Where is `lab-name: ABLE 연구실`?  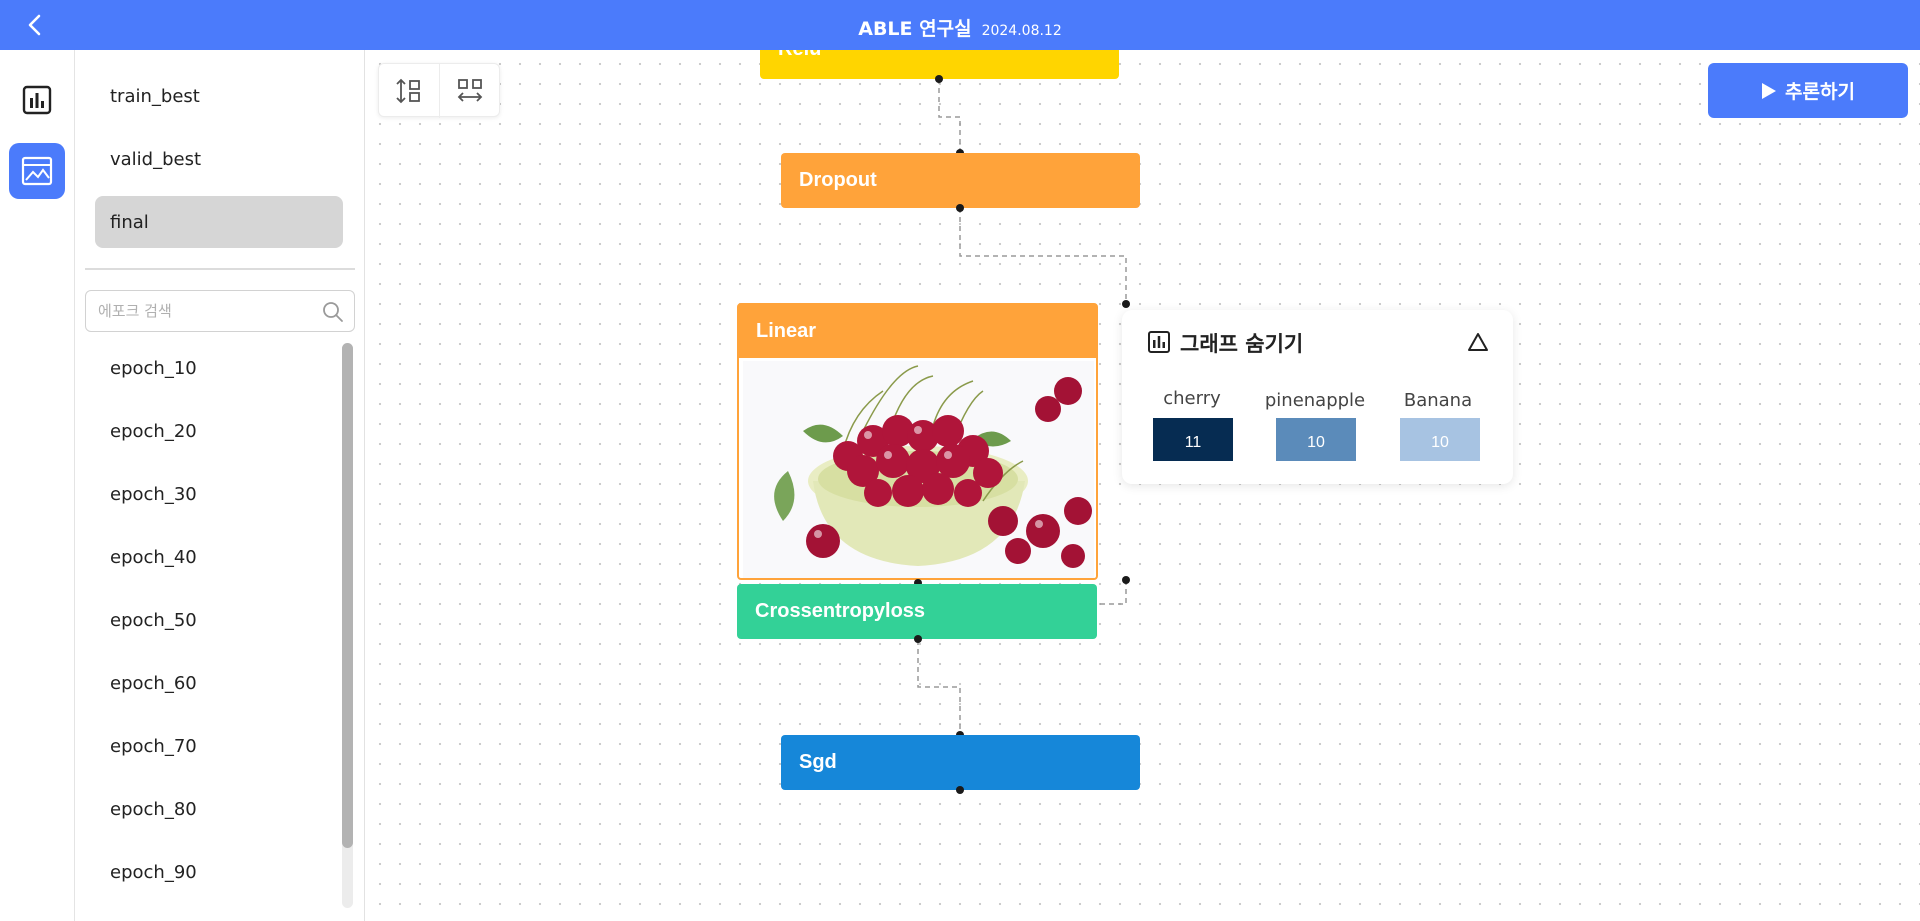 lab-name: ABLE 연구실 is located at coordinates (915, 29).